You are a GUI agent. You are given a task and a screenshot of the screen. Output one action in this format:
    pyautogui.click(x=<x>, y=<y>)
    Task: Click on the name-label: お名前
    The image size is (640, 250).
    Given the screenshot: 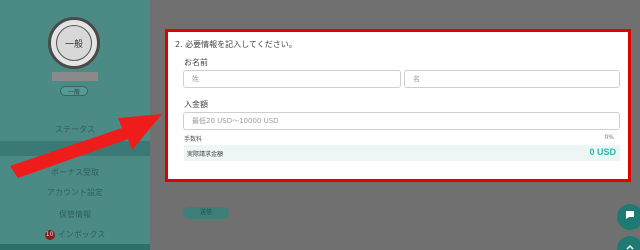 What is the action you would take?
    pyautogui.click(x=196, y=62)
    